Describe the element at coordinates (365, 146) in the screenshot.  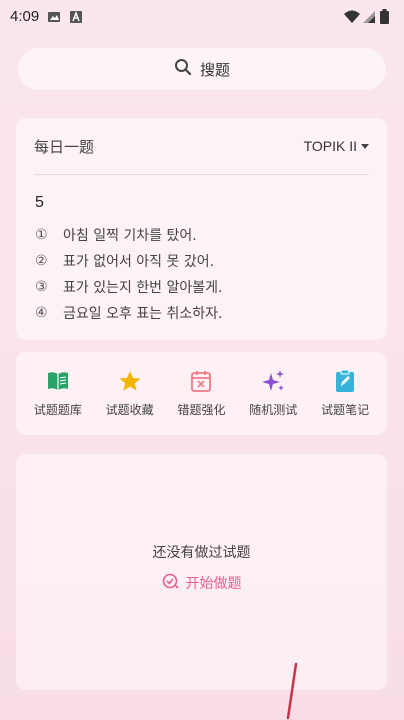
I see `caret-down-icon` at that location.